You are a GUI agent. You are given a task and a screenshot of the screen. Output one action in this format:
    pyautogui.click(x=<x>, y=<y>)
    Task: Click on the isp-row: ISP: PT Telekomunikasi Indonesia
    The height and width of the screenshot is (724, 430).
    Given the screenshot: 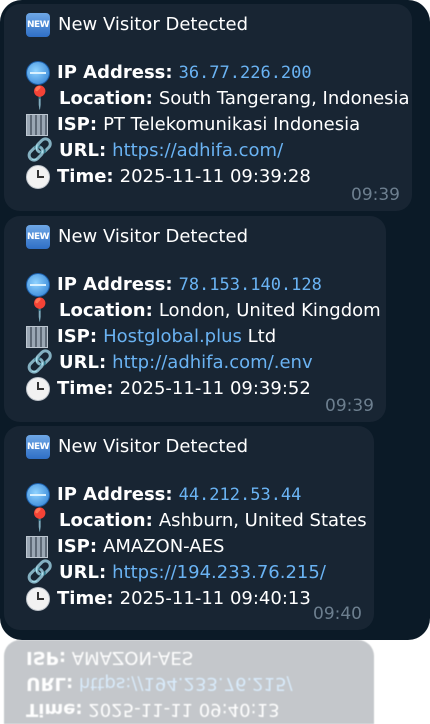 What is the action you would take?
    pyautogui.click(x=219, y=125)
    